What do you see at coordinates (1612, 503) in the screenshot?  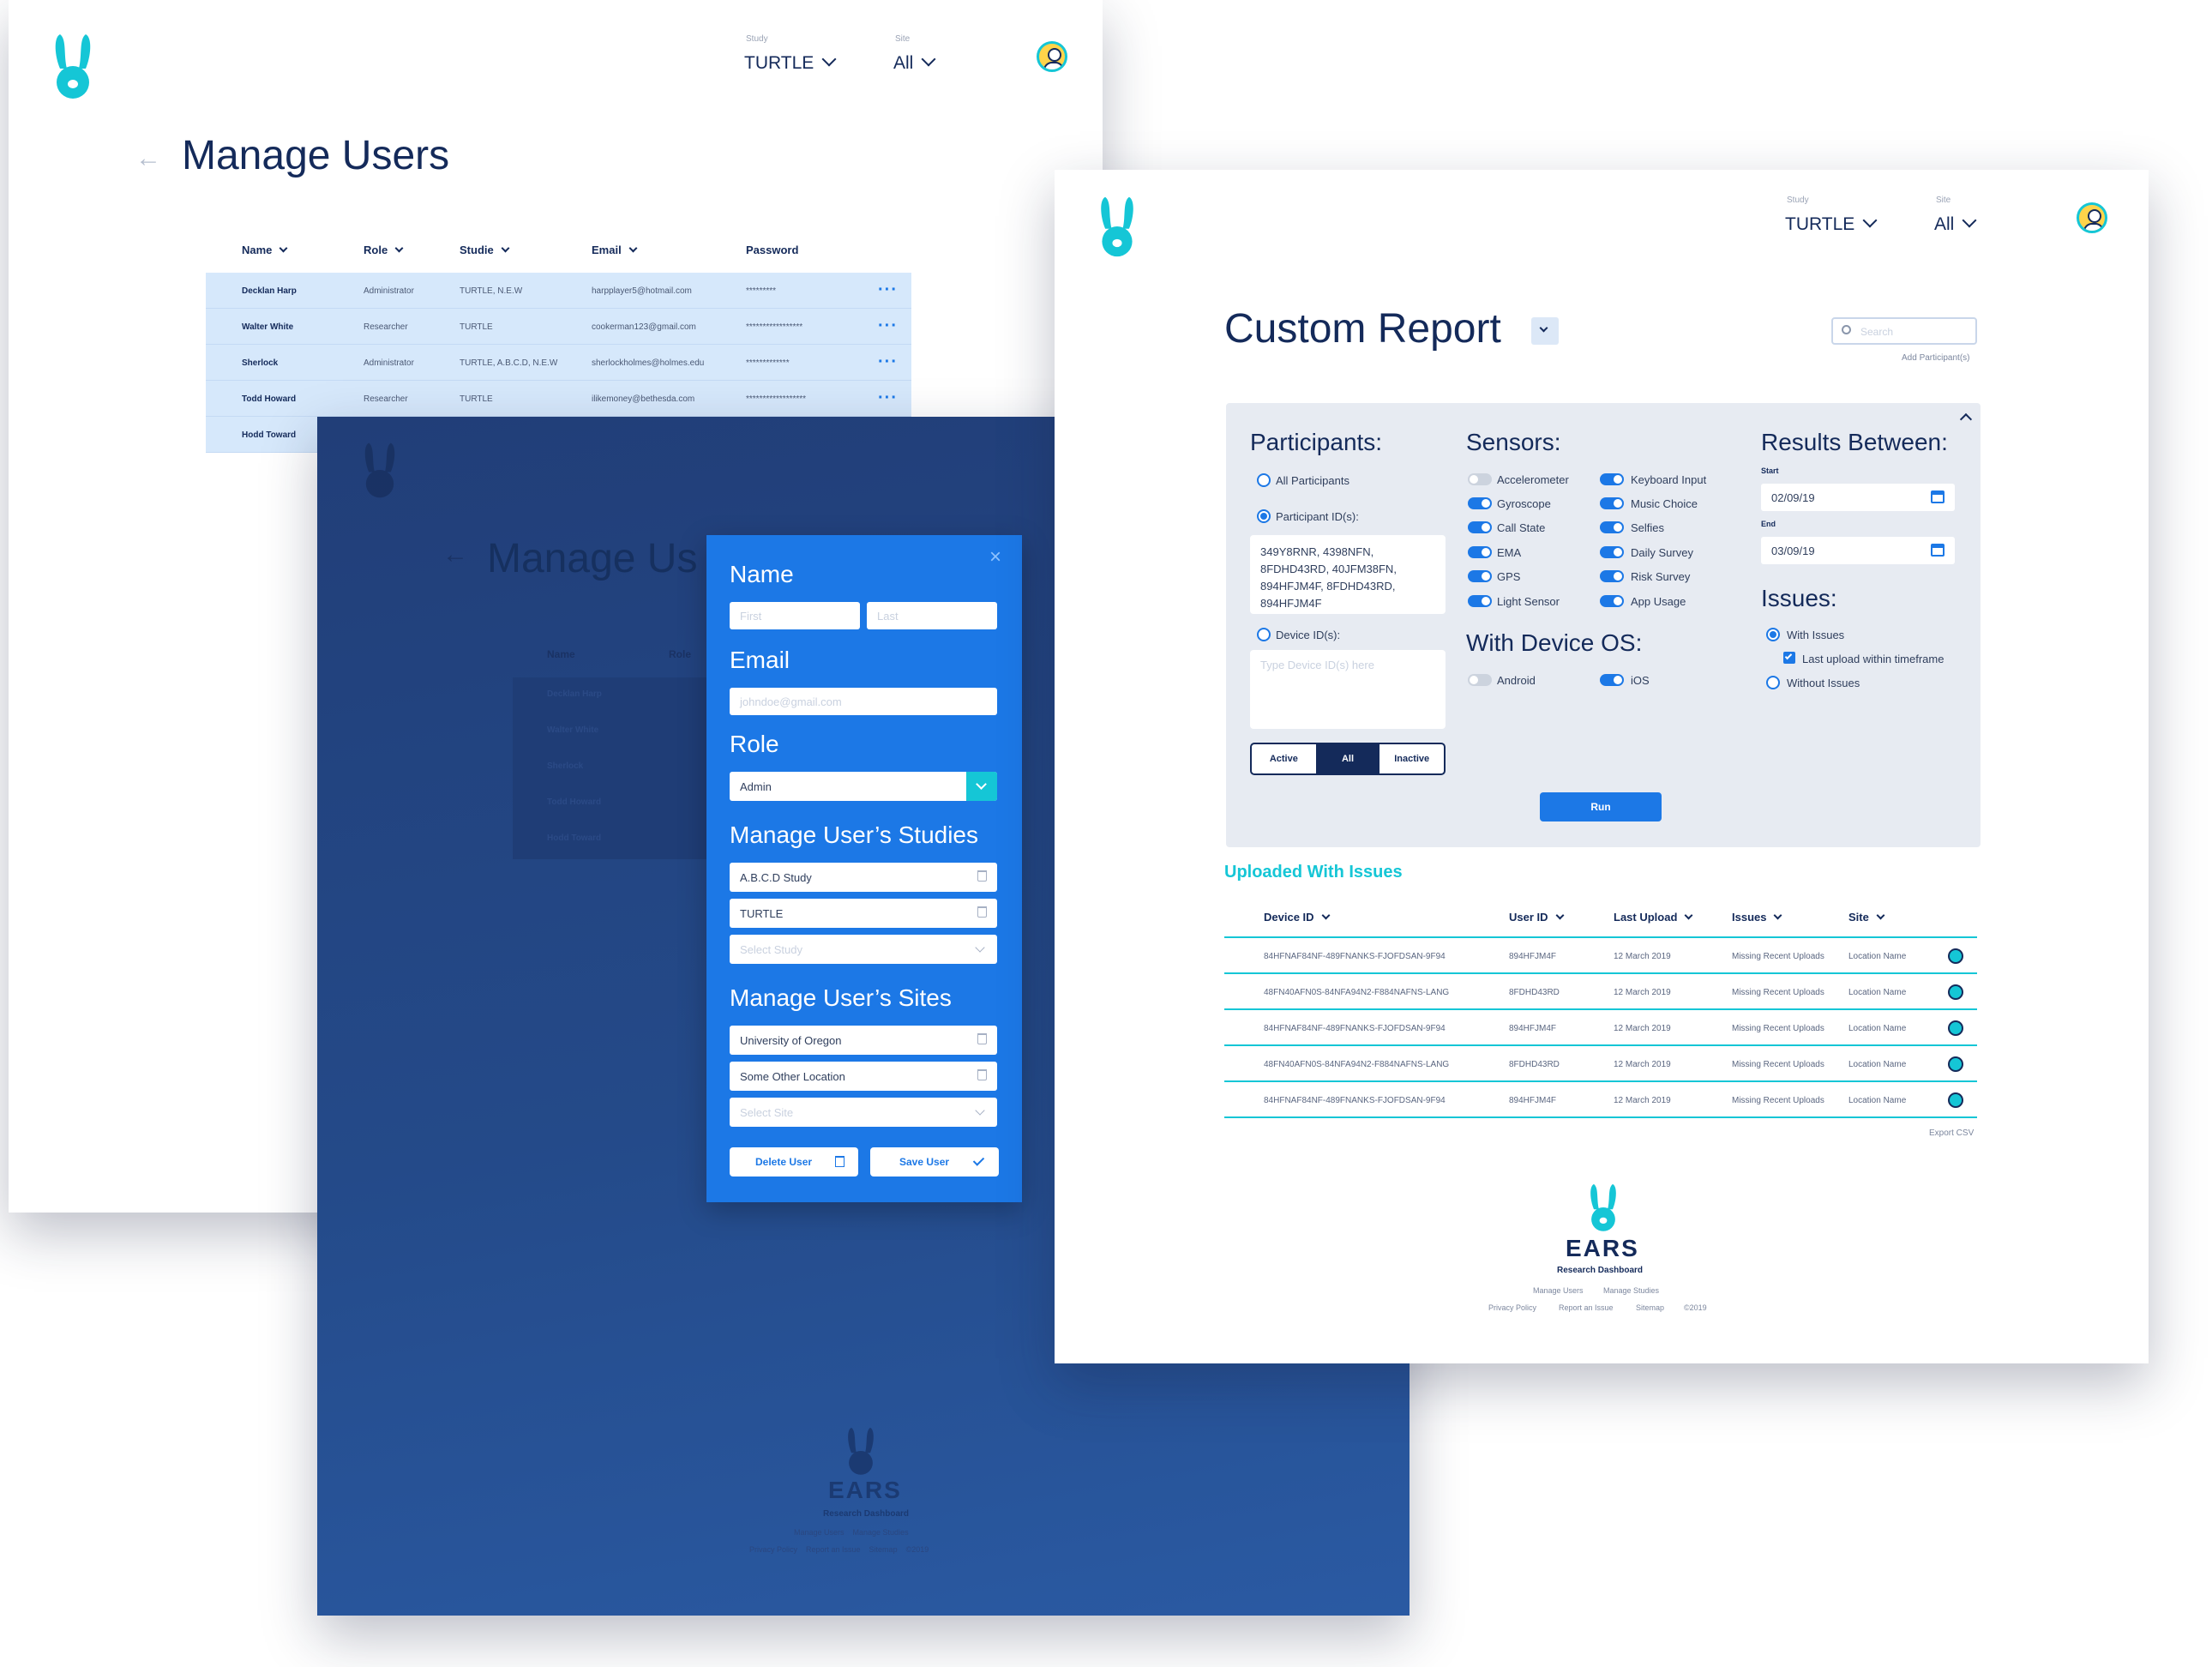 I see `toggle-music-choice` at bounding box center [1612, 503].